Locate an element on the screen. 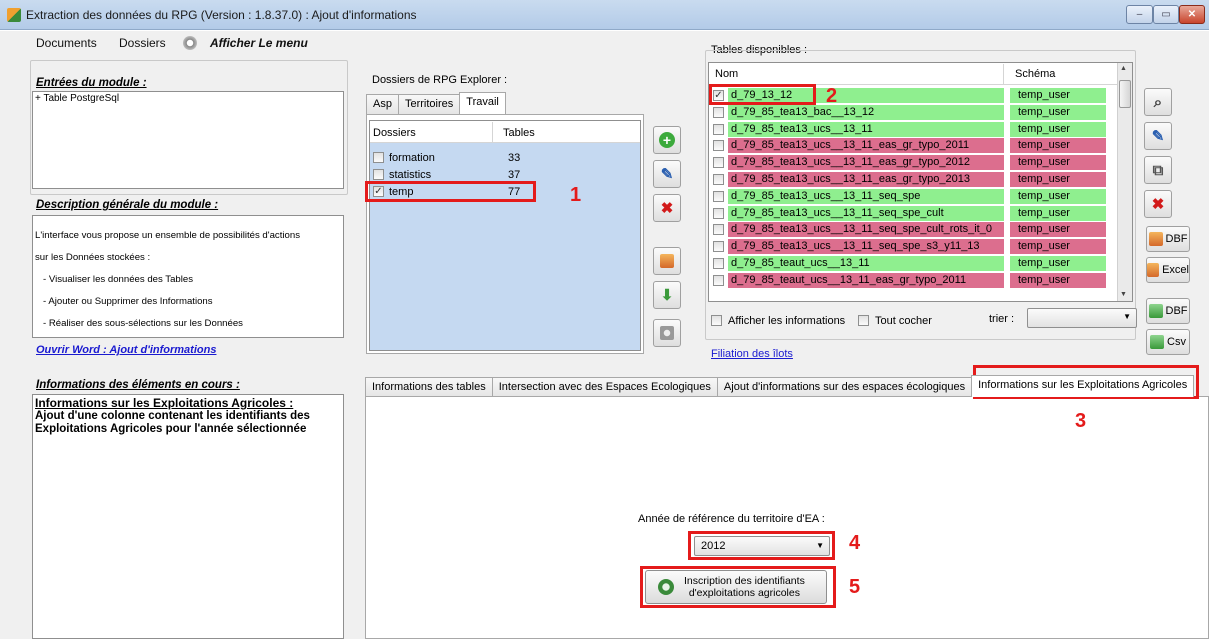 The height and width of the screenshot is (639, 1209). col-nom: Nom is located at coordinates (726, 74).